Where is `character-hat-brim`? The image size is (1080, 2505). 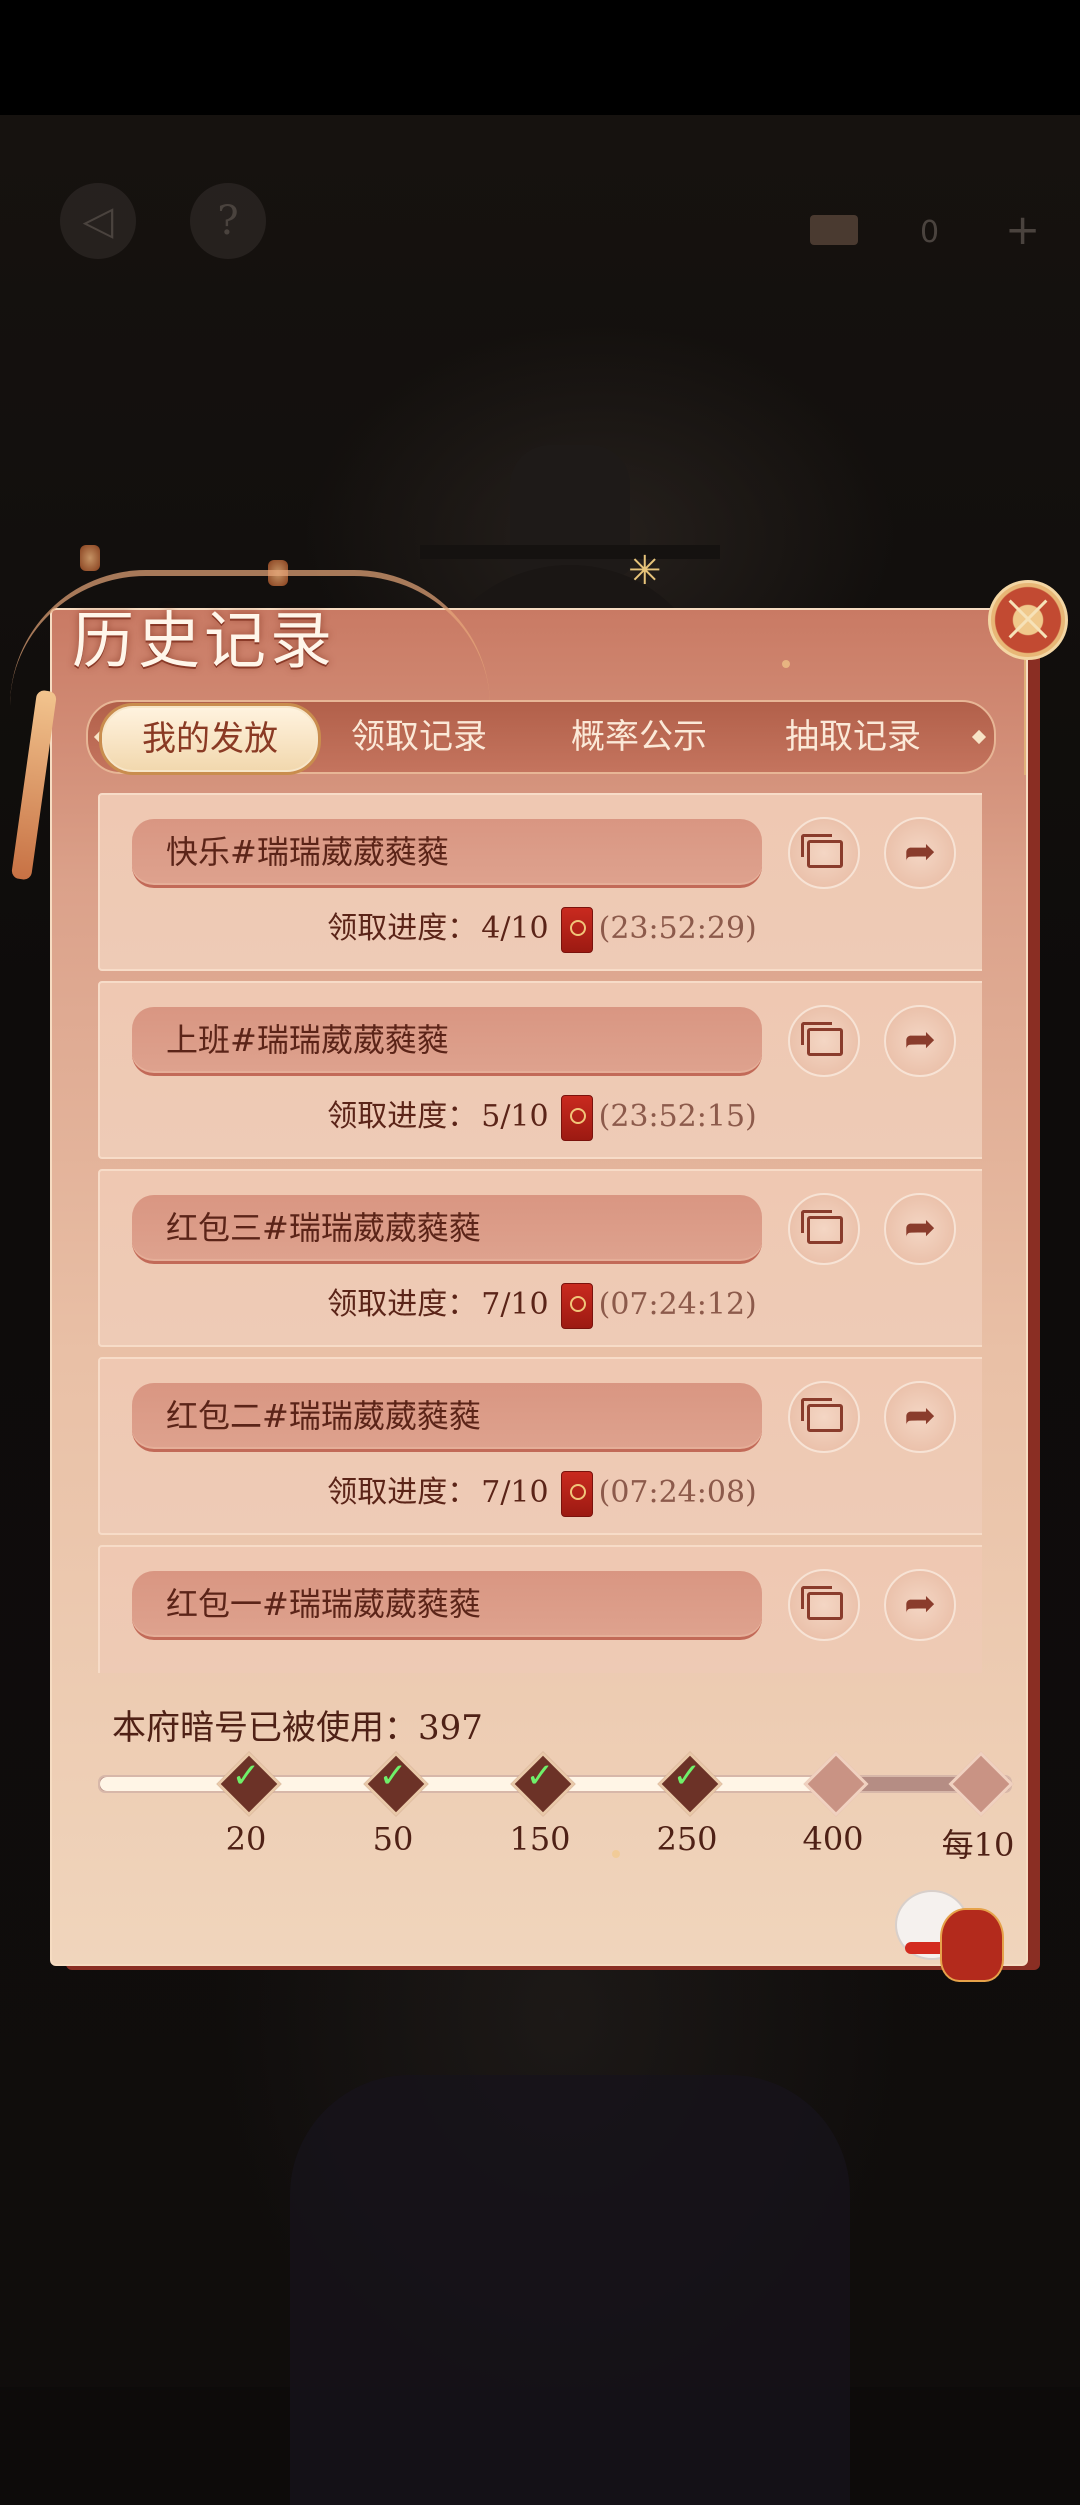 character-hat-brim is located at coordinates (570, 552).